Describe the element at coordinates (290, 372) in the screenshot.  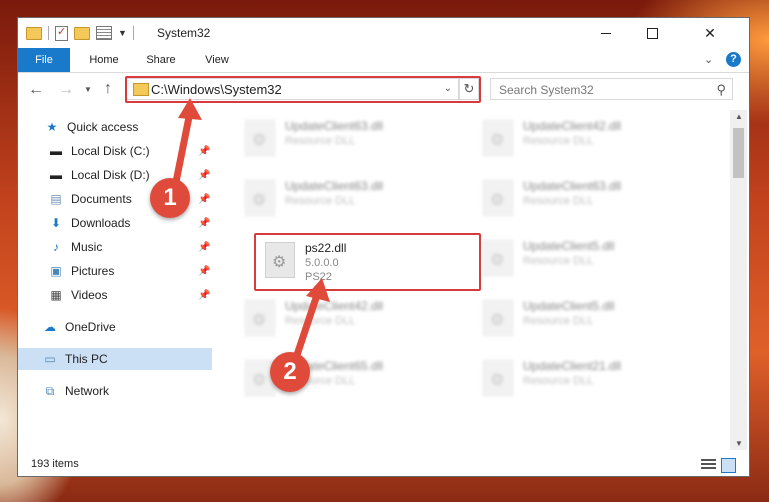
I see `step-callout-2: 2` at that location.